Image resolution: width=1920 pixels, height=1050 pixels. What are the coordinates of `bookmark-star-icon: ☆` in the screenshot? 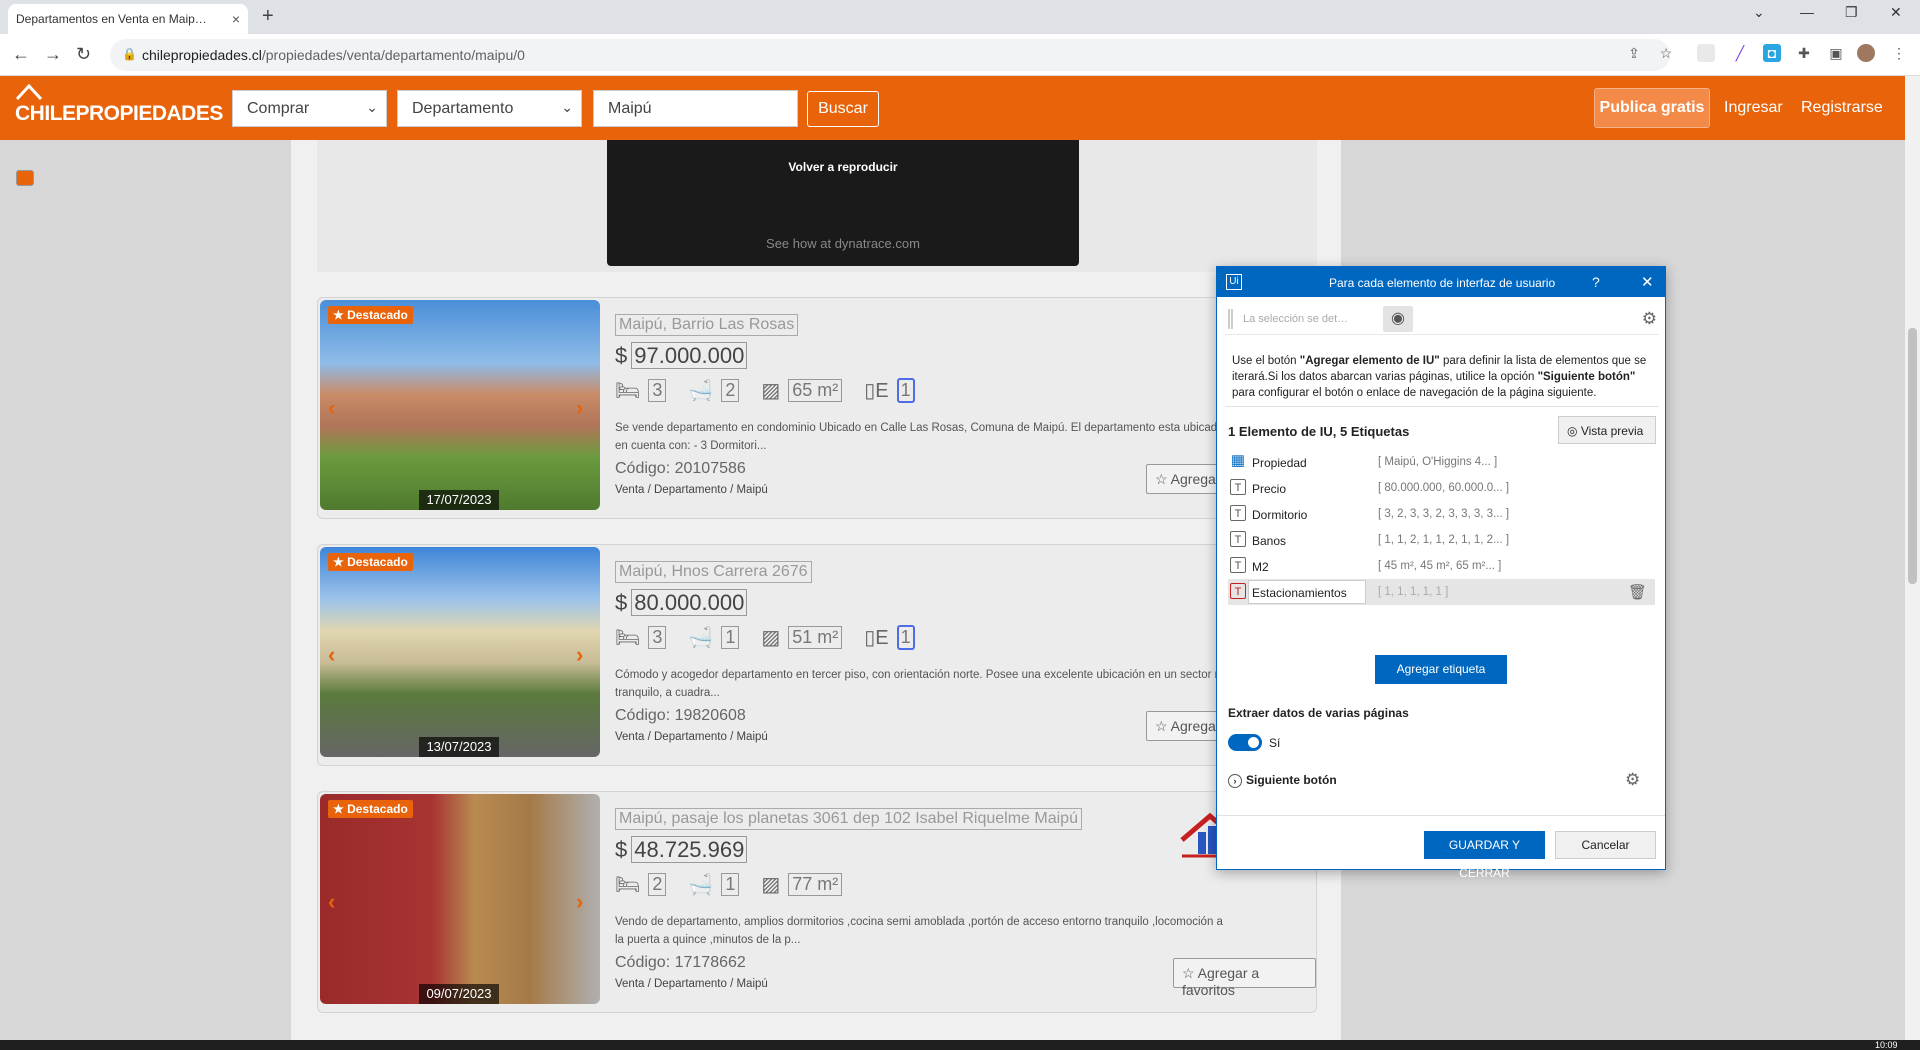 It's located at (1666, 53).